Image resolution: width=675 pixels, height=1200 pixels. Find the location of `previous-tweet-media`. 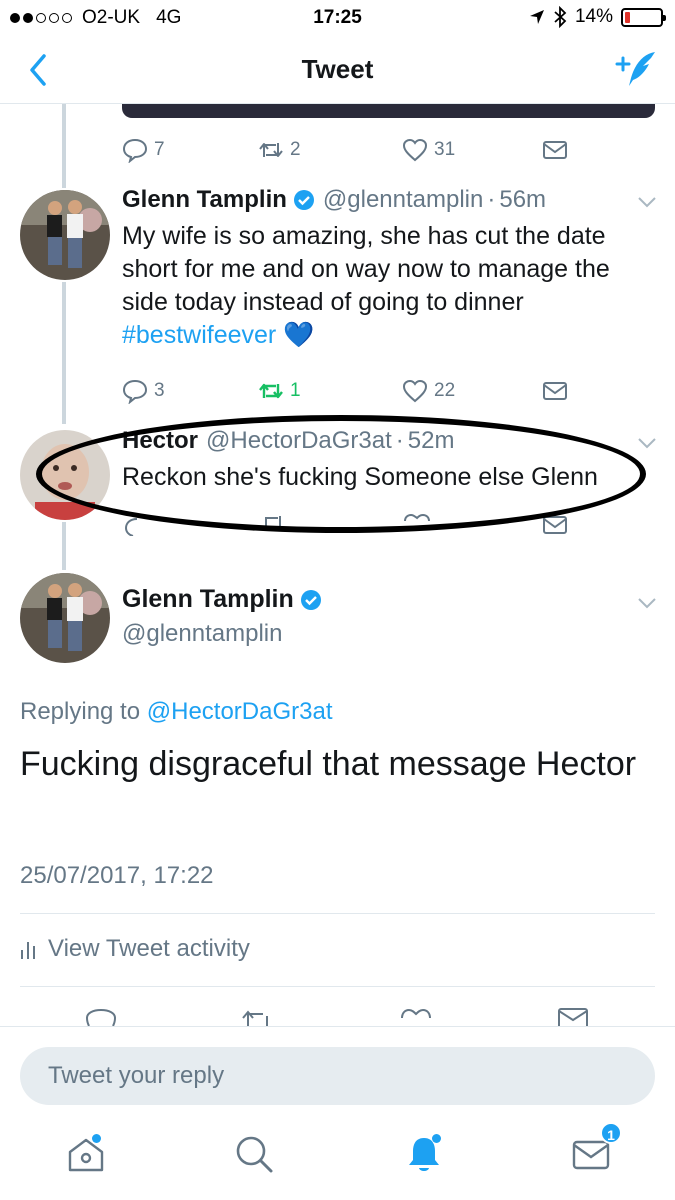

previous-tweet-media is located at coordinates (388, 111).